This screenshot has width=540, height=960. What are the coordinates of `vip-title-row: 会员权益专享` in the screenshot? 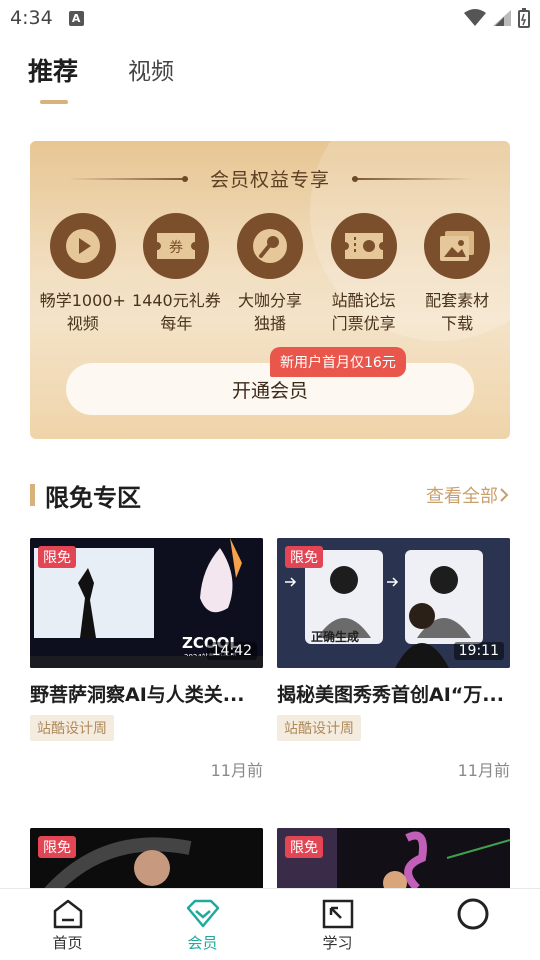 It's located at (270, 178).